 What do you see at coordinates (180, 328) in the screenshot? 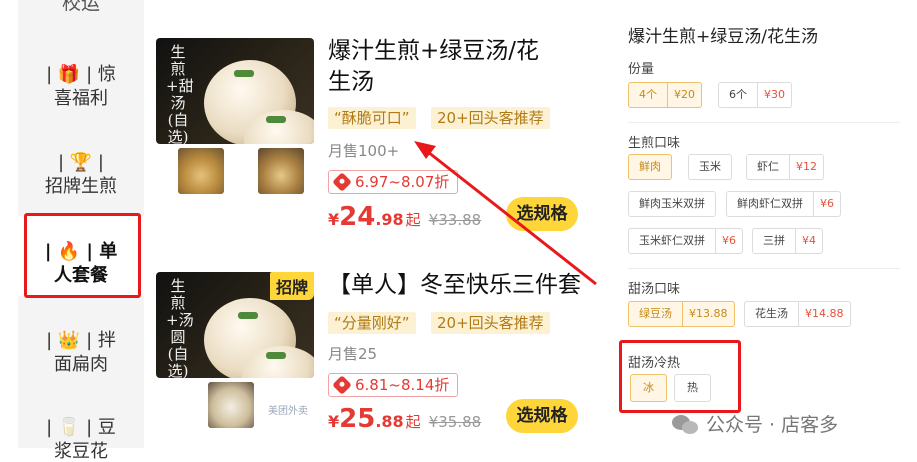
I see `product-image-text: 生煎+汤圆(自选)` at bounding box center [180, 328].